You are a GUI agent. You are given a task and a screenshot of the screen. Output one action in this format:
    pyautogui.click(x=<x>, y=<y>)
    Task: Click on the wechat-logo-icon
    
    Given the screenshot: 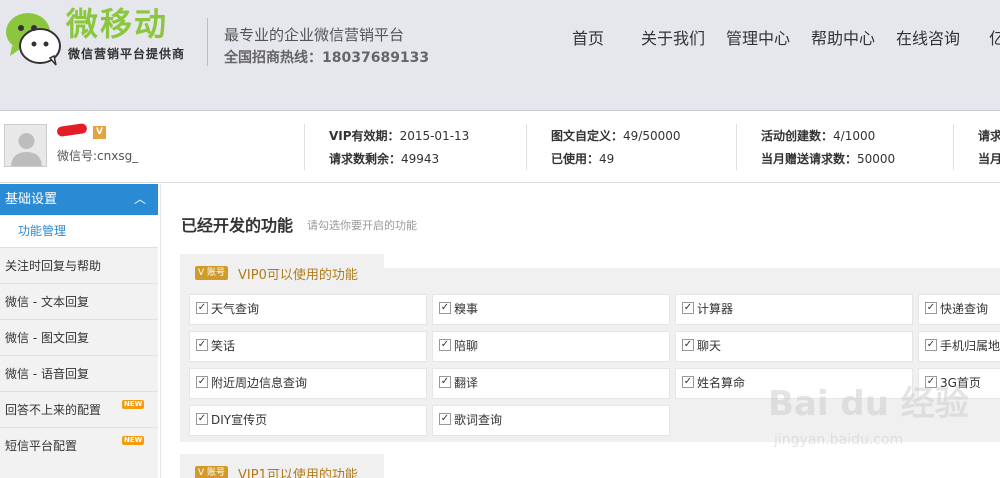 What is the action you would take?
    pyautogui.click(x=33, y=39)
    